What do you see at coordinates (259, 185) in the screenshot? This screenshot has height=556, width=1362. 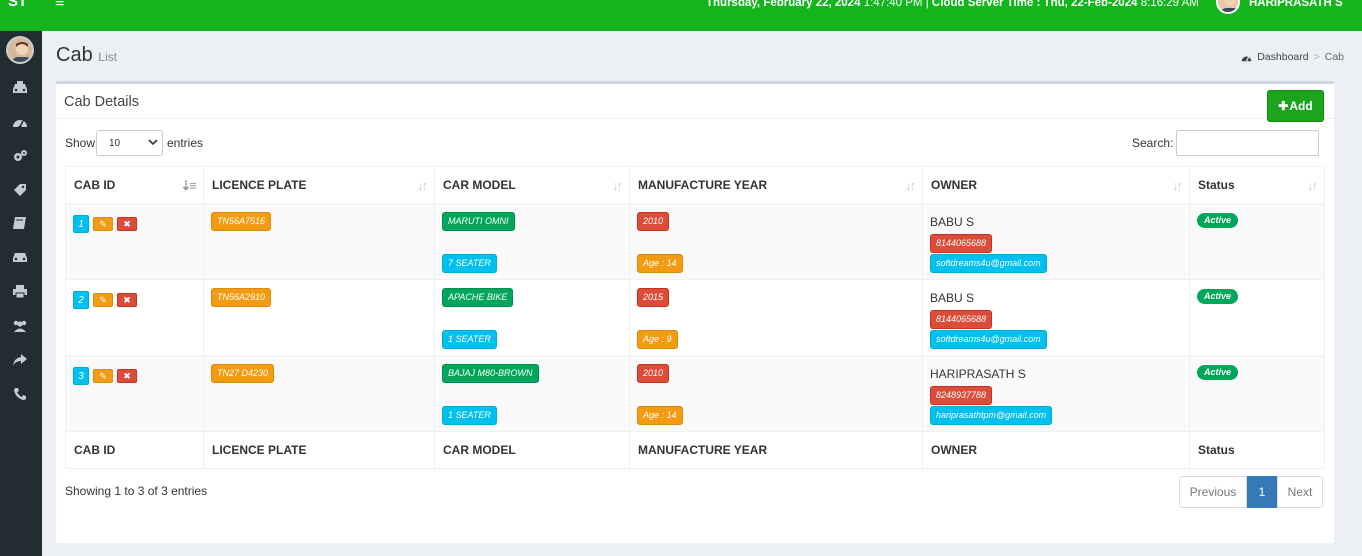 I see `header-label: LICENCE PLATE` at bounding box center [259, 185].